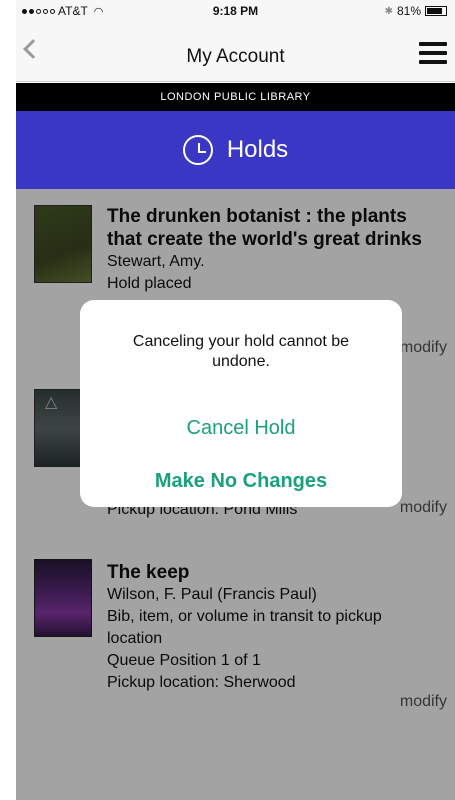 The width and height of the screenshot is (455, 800). What do you see at coordinates (257, 149) in the screenshot?
I see `section-title: Holds` at bounding box center [257, 149].